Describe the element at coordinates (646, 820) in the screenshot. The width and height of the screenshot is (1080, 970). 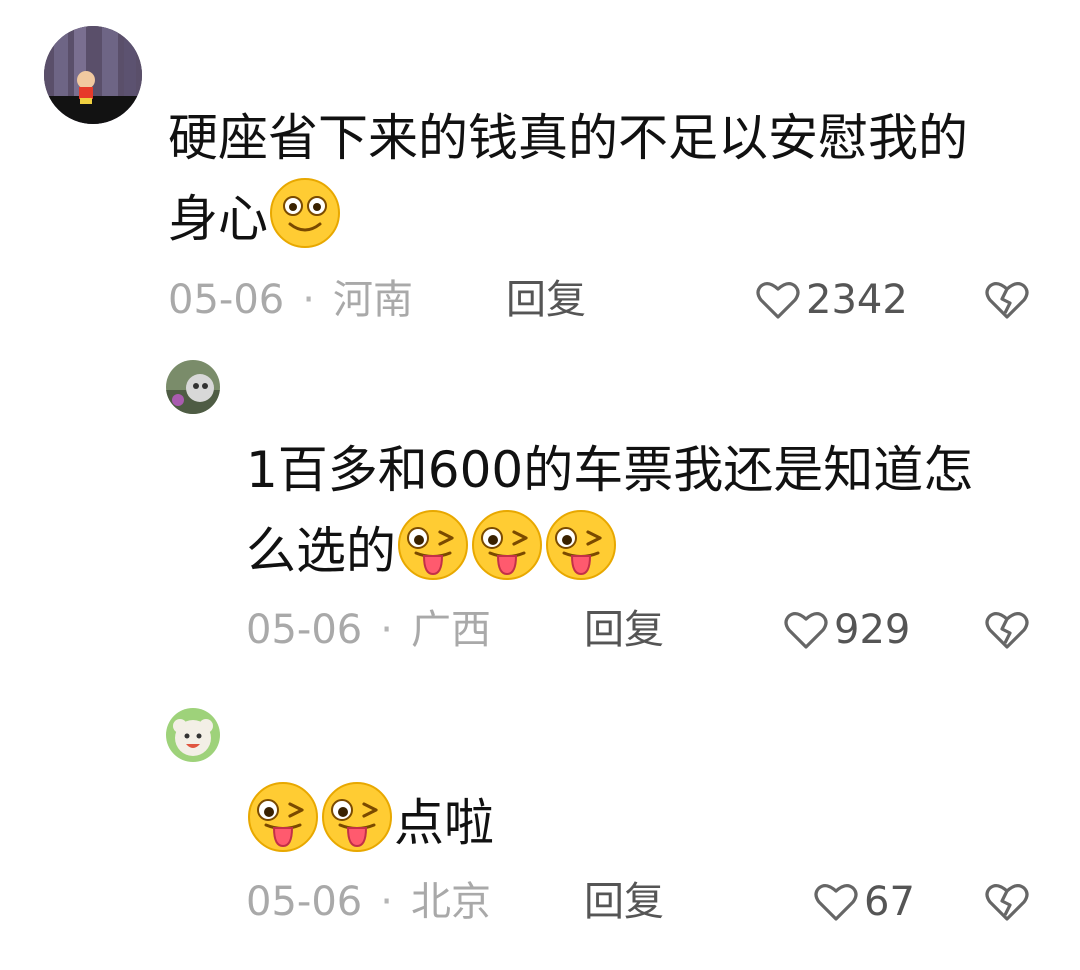
I see `comment-text: 点啦` at that location.